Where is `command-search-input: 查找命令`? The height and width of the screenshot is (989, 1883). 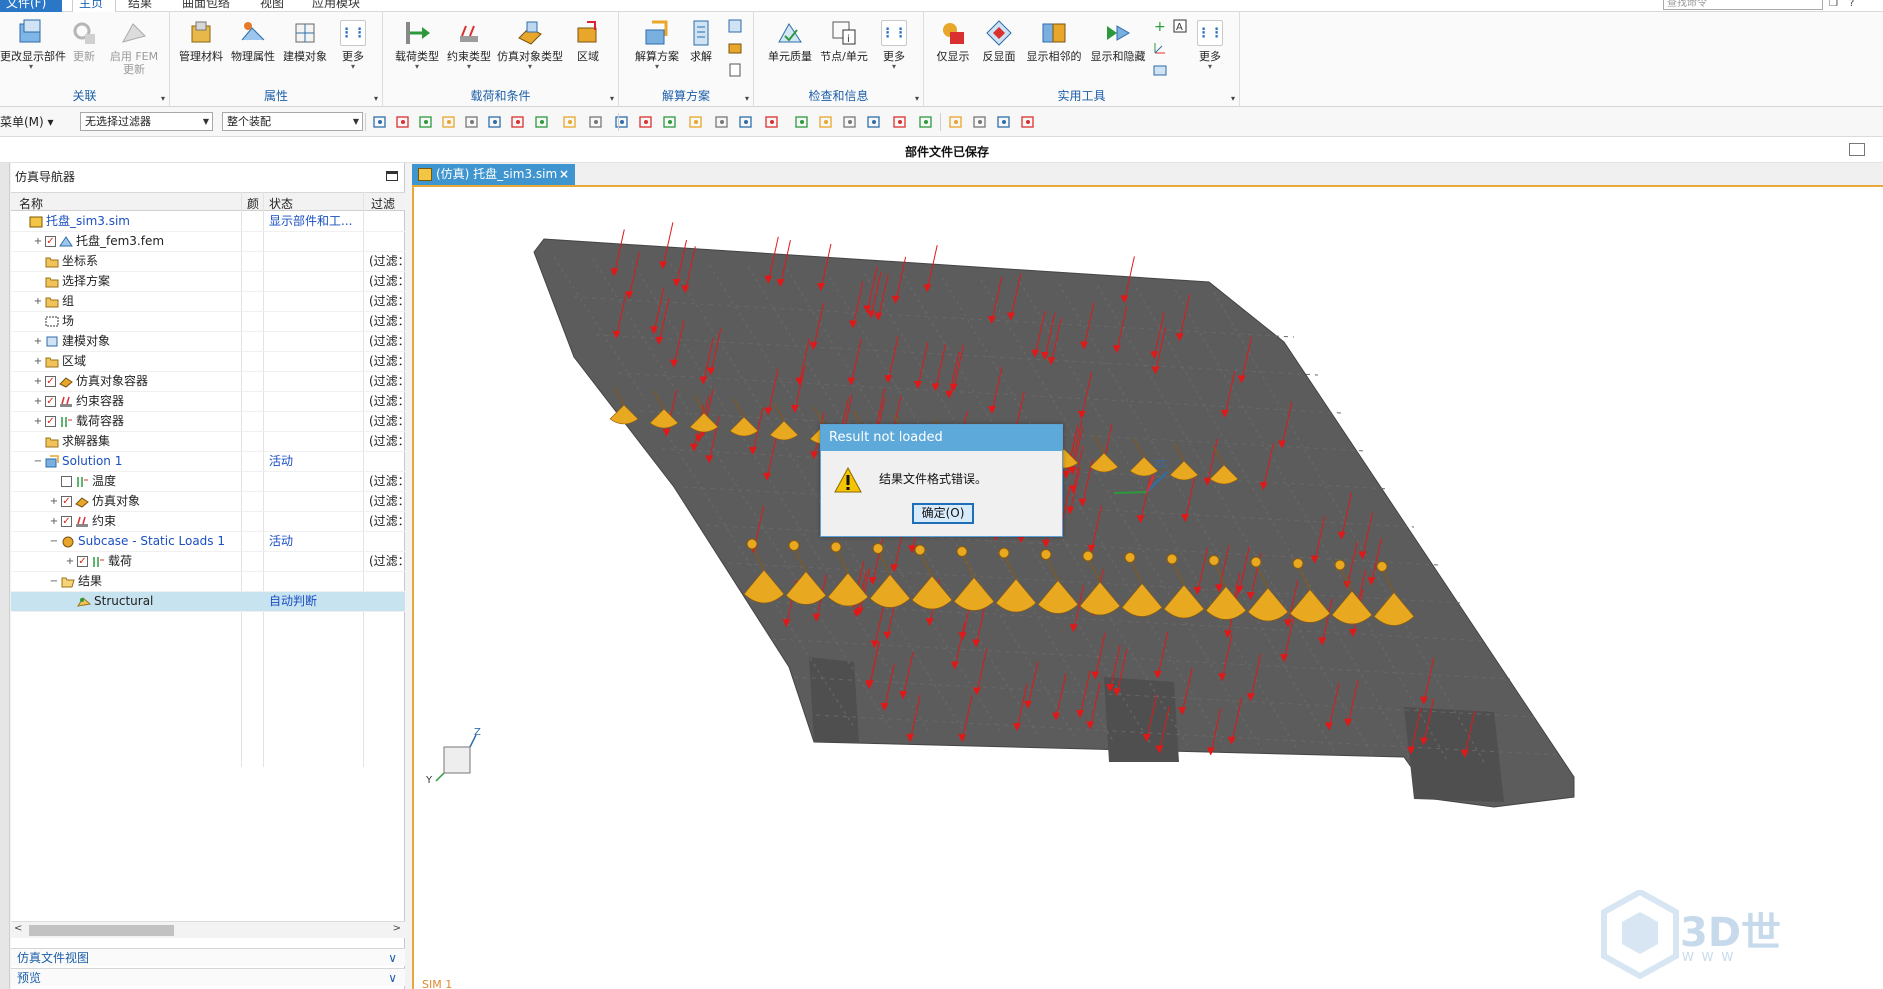 command-search-input: 查找命令 is located at coordinates (1743, 5).